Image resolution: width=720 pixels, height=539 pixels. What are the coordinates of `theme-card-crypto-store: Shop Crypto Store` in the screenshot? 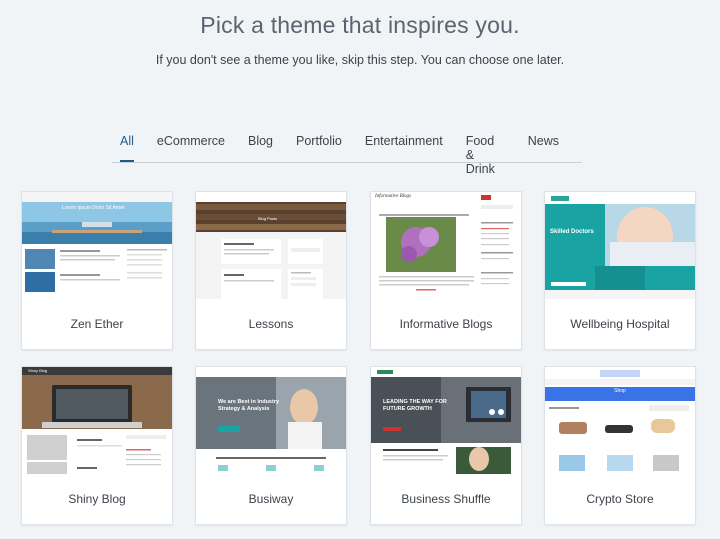 It's located at (620, 445).